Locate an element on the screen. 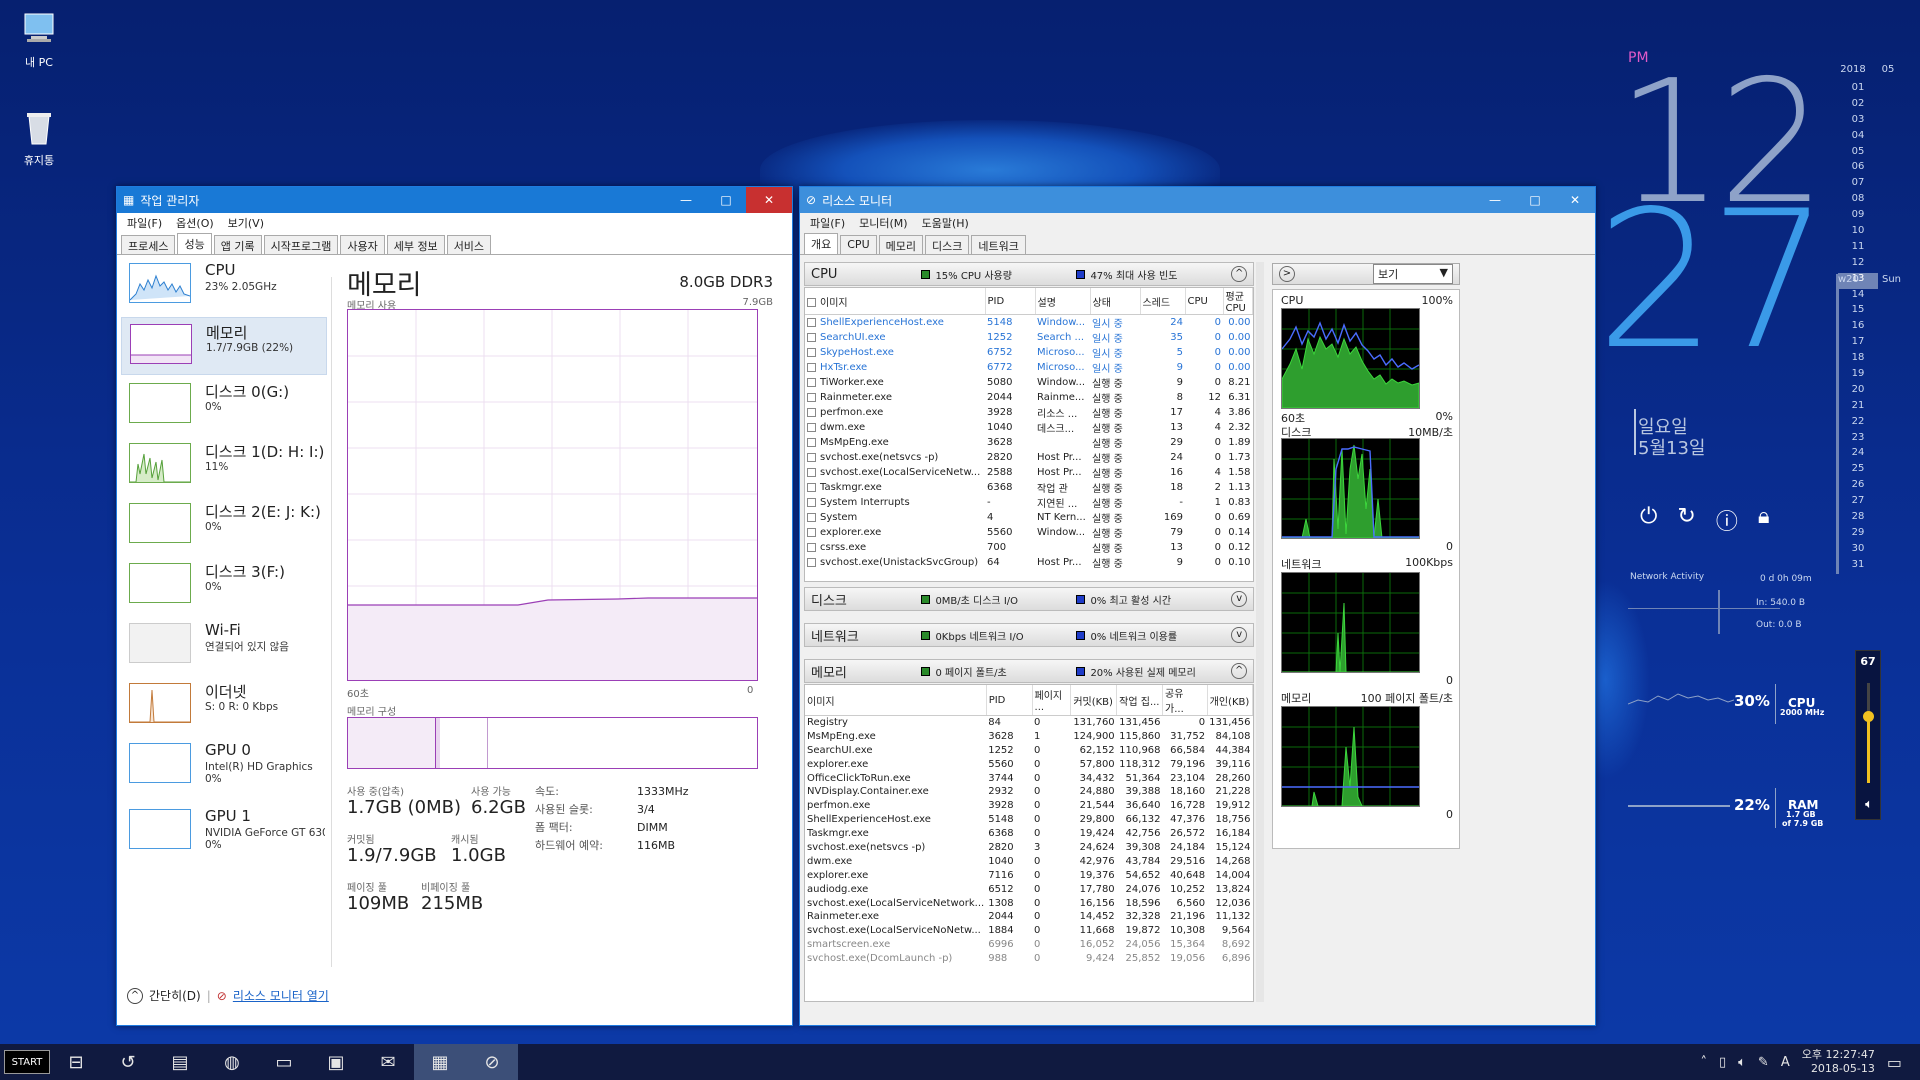 The width and height of the screenshot is (1920, 1080). table-row: System 4 NT Kern... 실행 중 169 0 0.69 is located at coordinates (1029, 517).